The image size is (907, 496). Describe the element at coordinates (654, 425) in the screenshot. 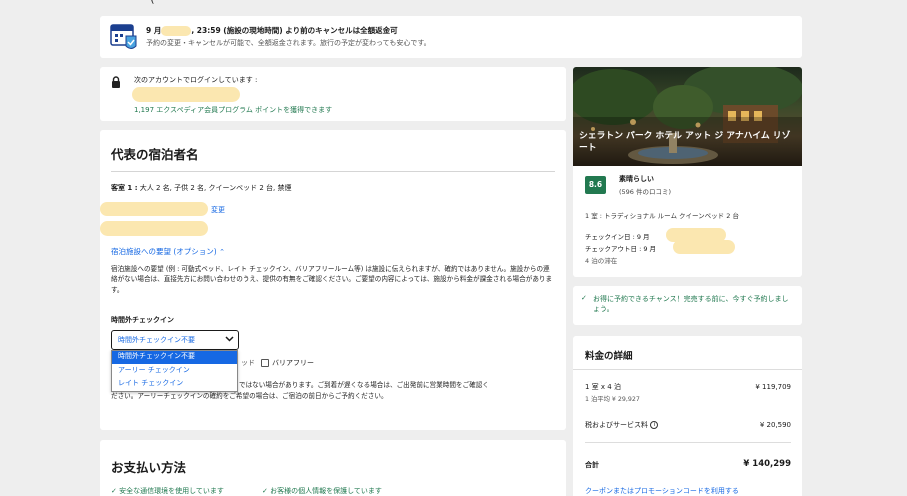

I see `info-icon: i` at that location.